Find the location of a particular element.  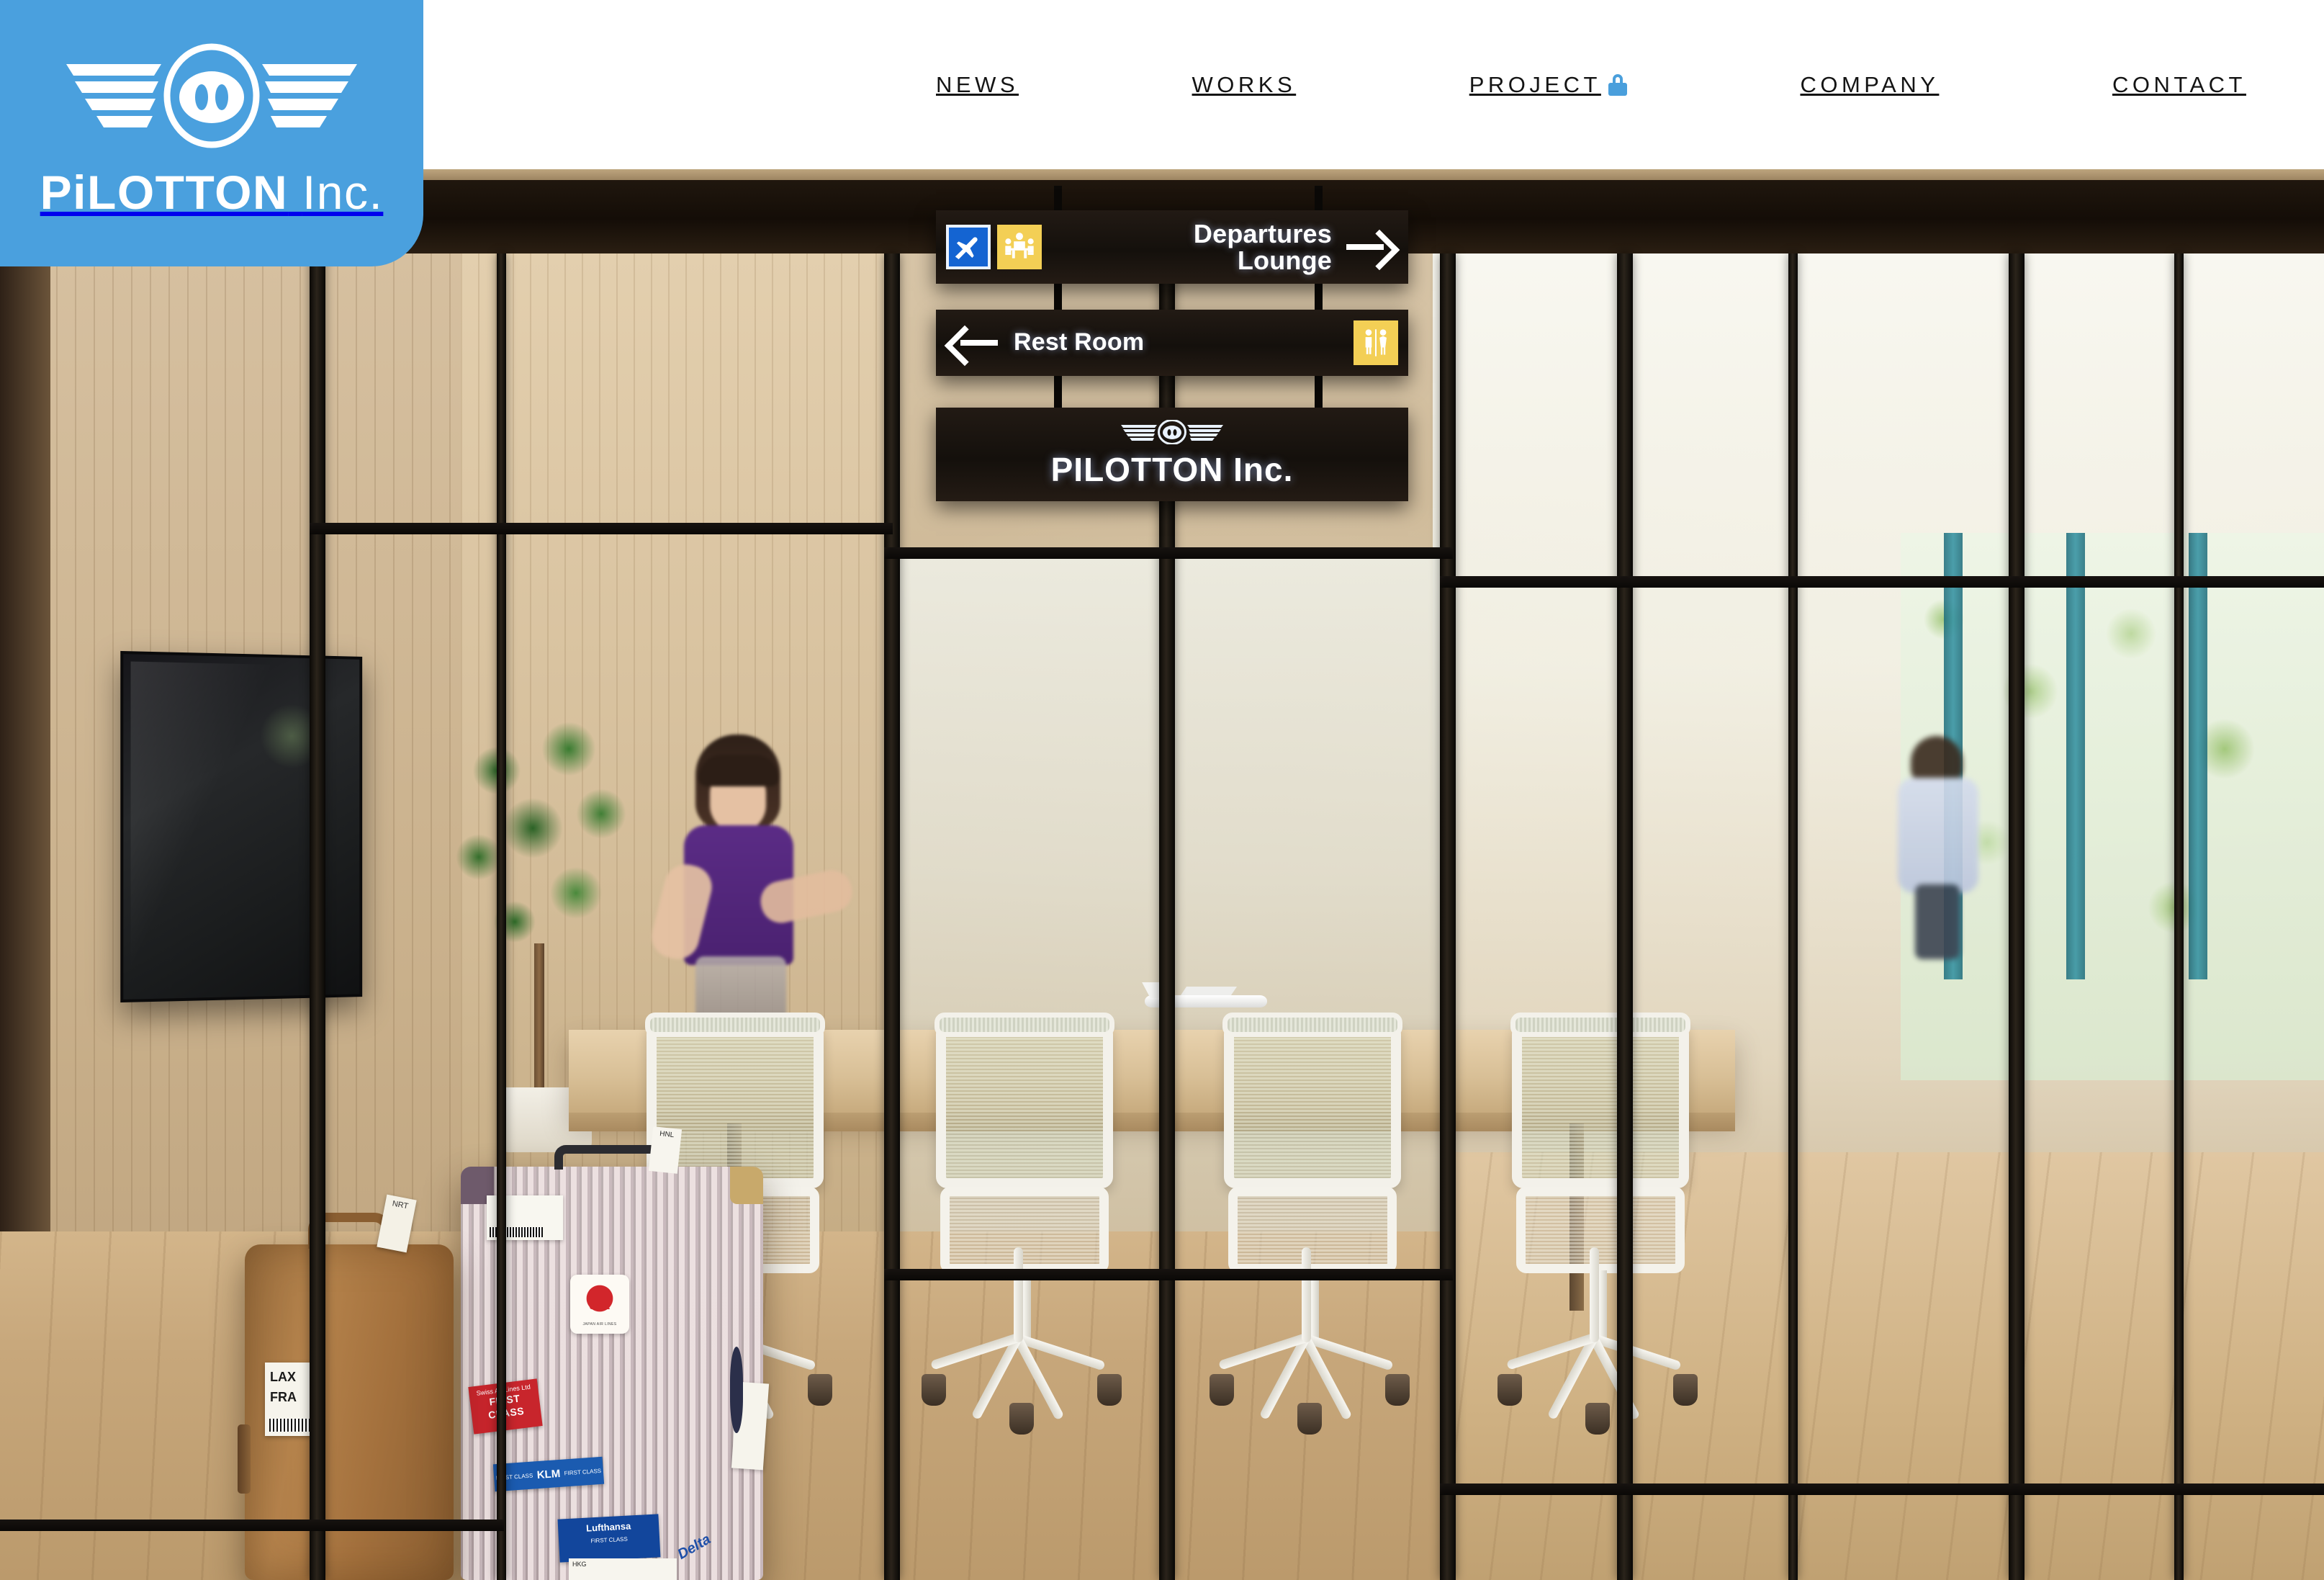

nav-item-label: CONTACT is located at coordinates (2179, 84).